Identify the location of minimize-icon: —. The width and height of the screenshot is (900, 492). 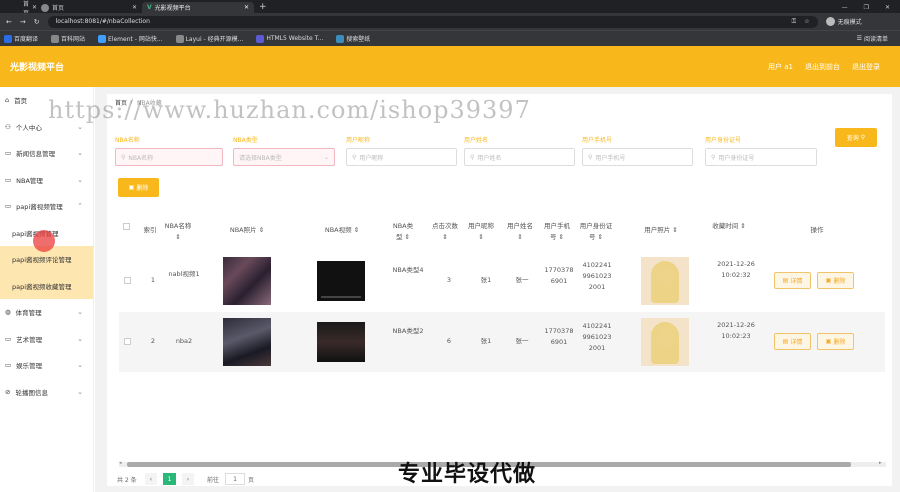
(845, 7).